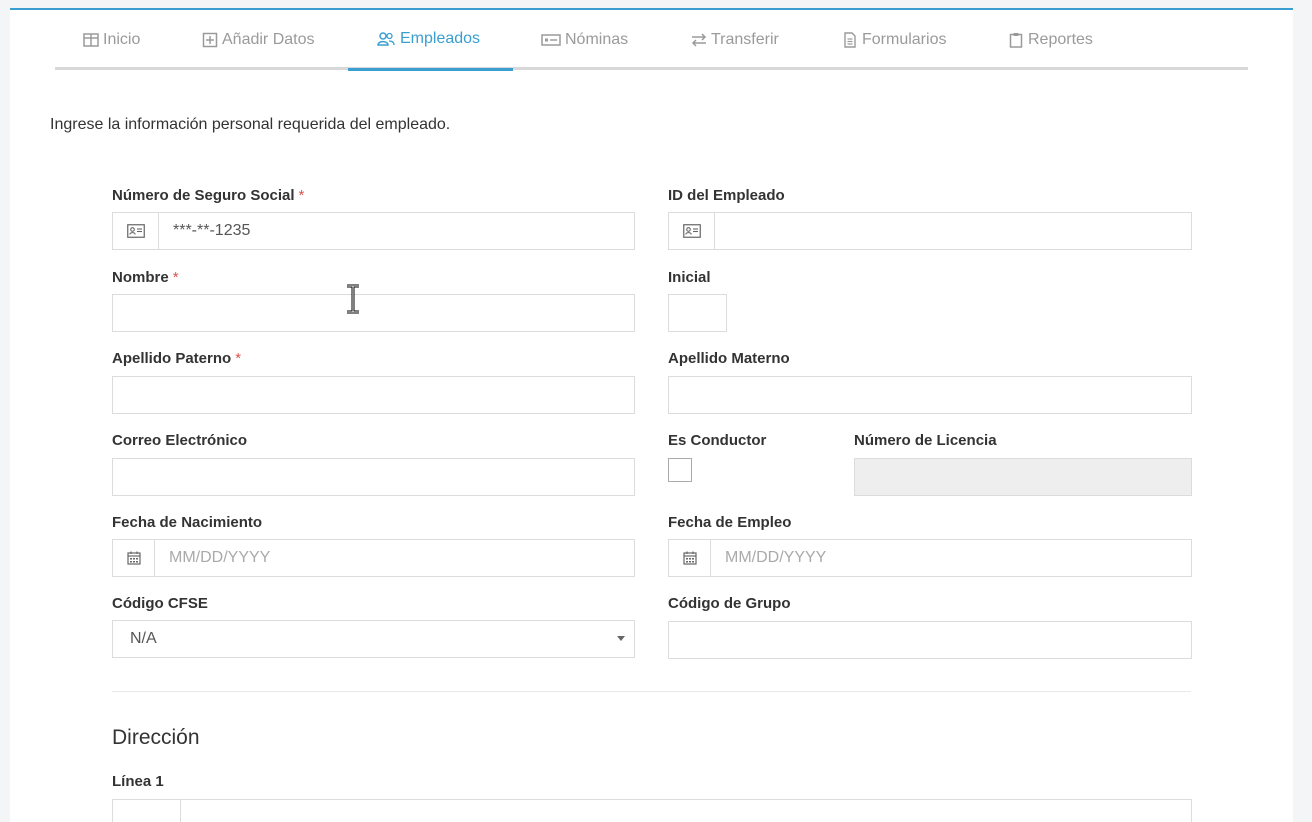 The image size is (1312, 822). What do you see at coordinates (208, 195) in the screenshot?
I see `ssn-label: Número de Seguro Social *` at bounding box center [208, 195].